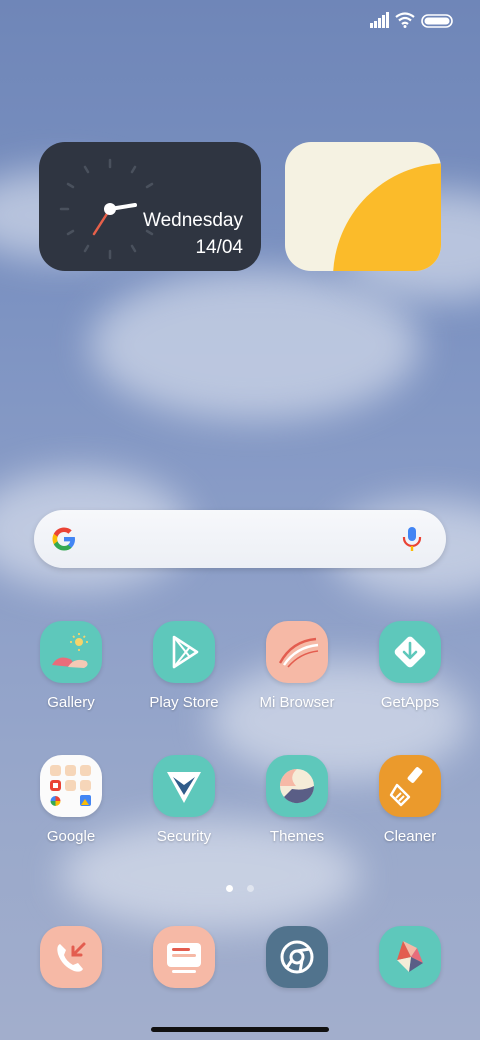 This screenshot has width=480, height=1040. I want to click on play-store-icon, so click(184, 652).